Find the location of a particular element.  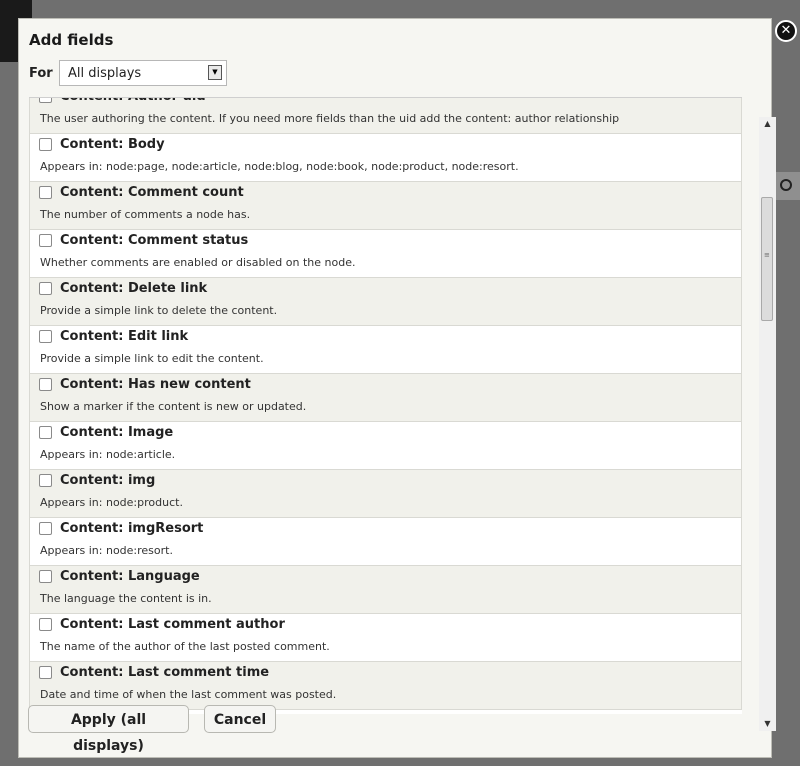

field-title: Content: Has new content is located at coordinates (155, 384).